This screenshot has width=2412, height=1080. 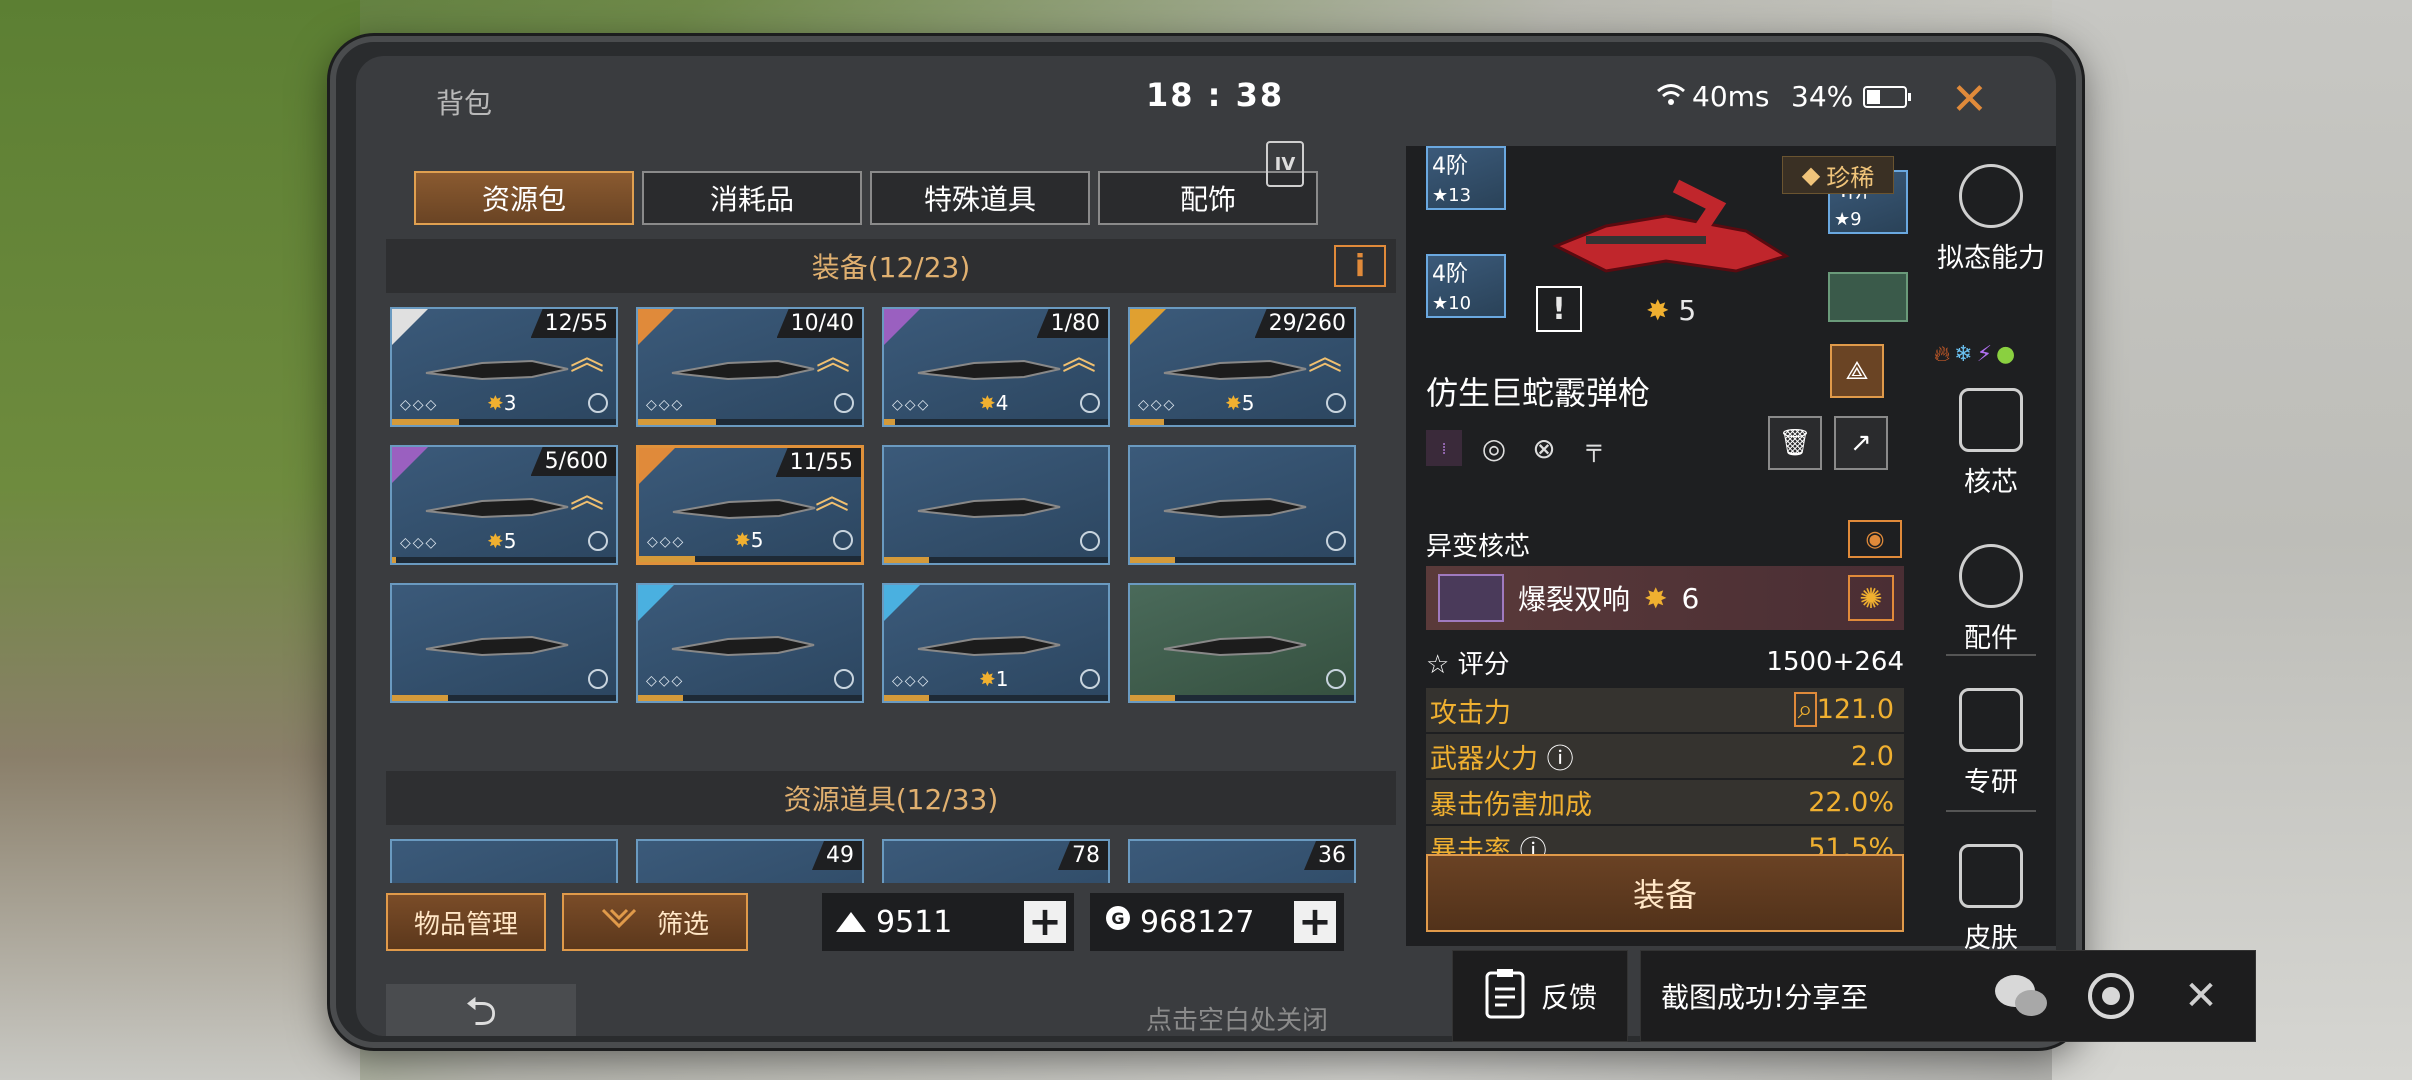 What do you see at coordinates (891, 266) in the screenshot?
I see `equipment-section-header: 装备(12/23) i` at bounding box center [891, 266].